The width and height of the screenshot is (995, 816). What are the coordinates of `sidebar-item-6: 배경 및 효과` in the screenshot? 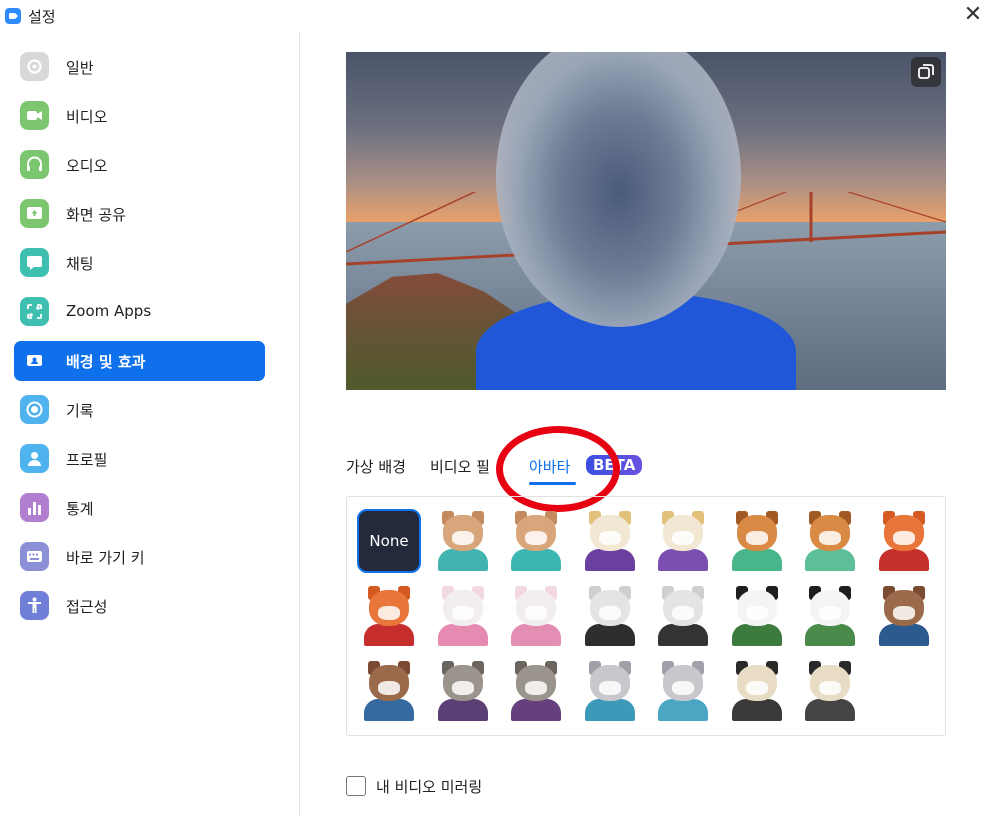 It's located at (139, 361).